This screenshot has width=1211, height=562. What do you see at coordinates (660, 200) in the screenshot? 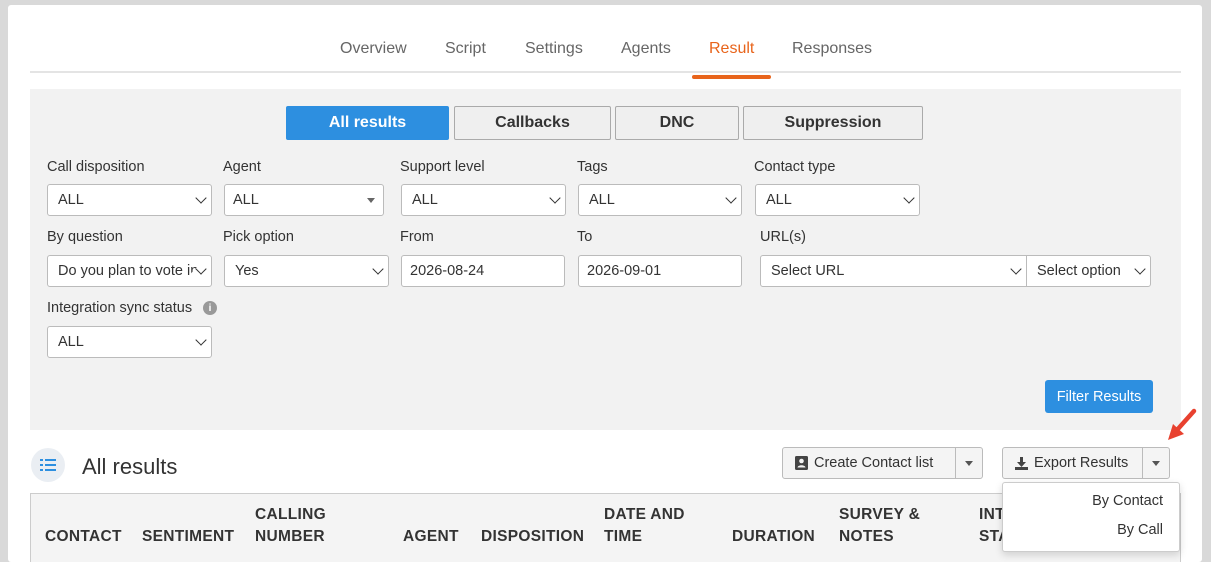
I see `tags-select: ALL` at bounding box center [660, 200].